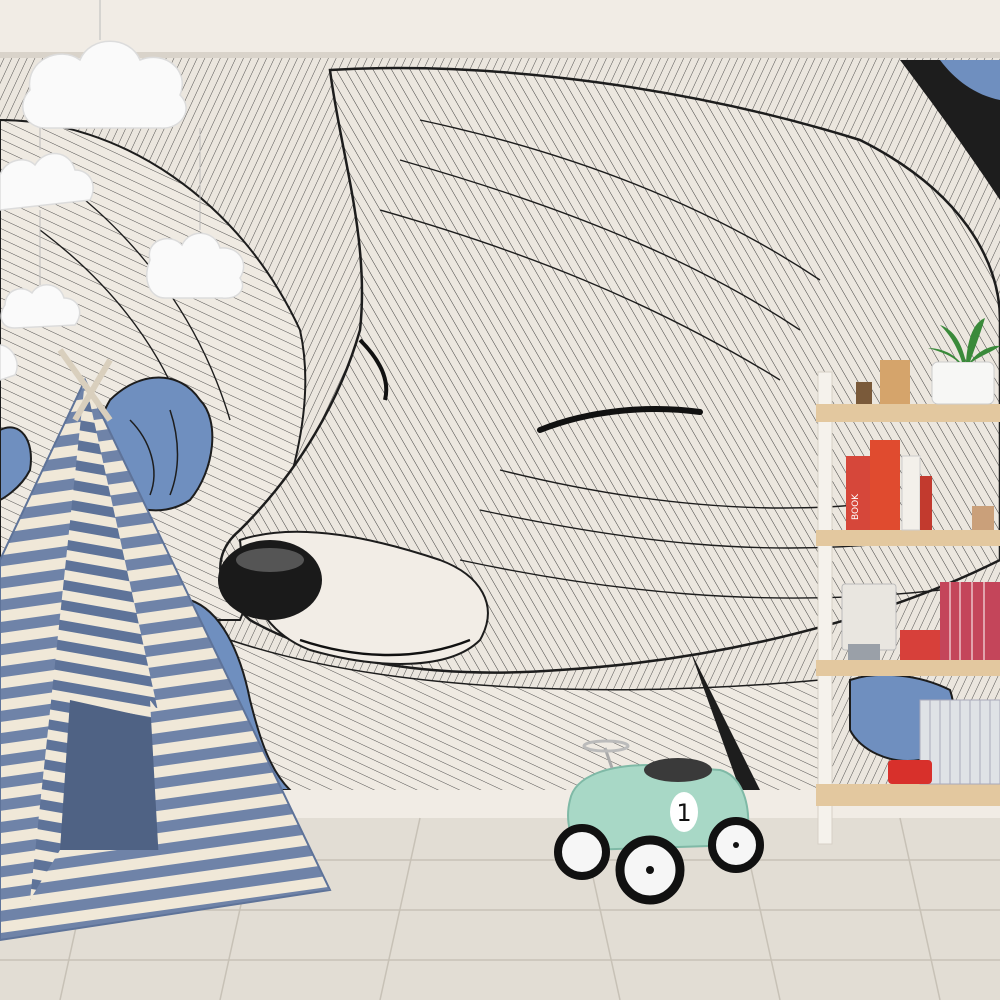 The width and height of the screenshot is (1000, 1000). I want to click on metal-tin, so click(864, 652).